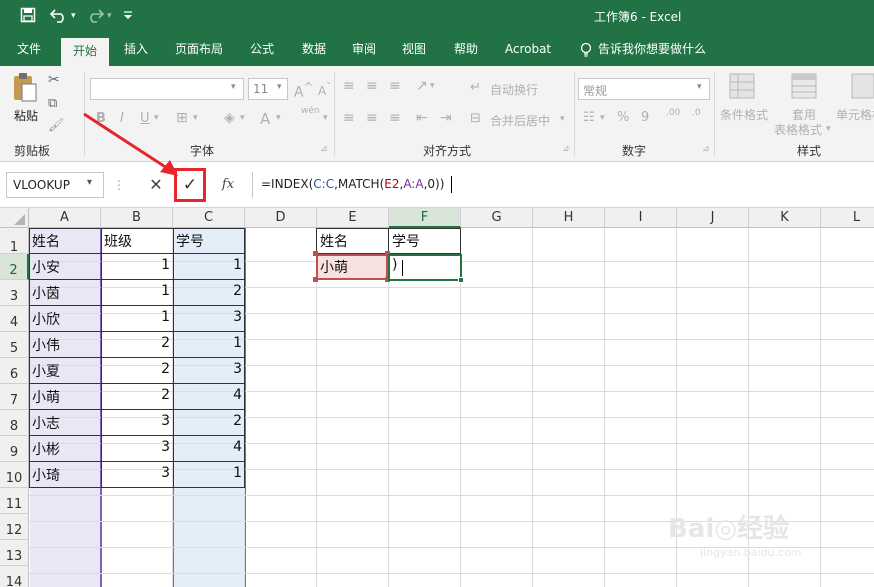  What do you see at coordinates (28, 17) in the screenshot?
I see `save-icon` at bounding box center [28, 17].